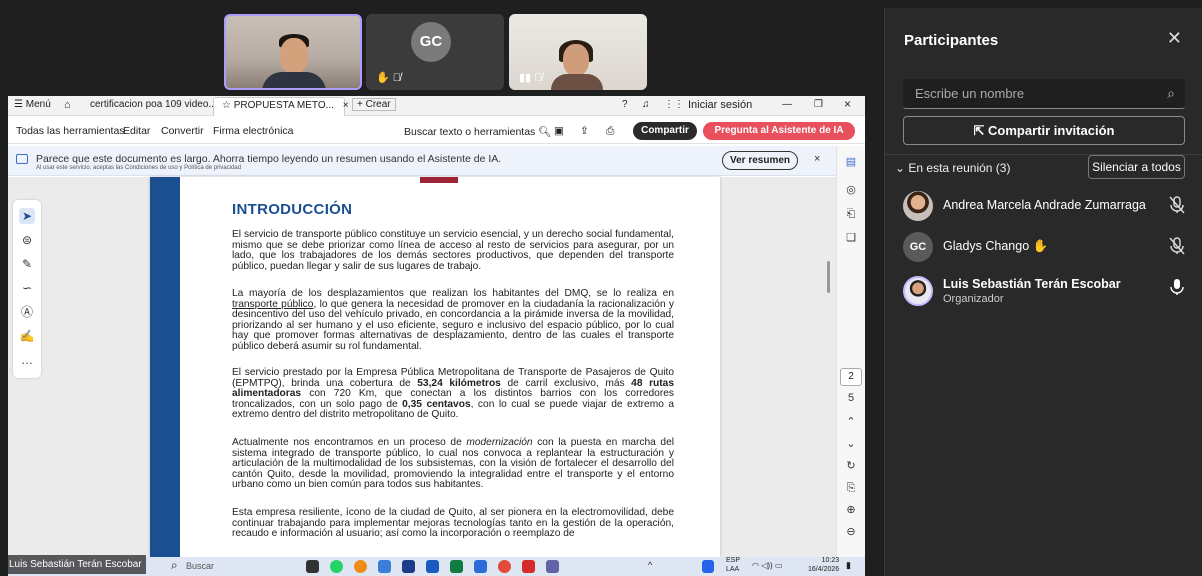 The height and width of the screenshot is (576, 1202). What do you see at coordinates (847, 104) in the screenshot?
I see `close-window-icon: ×` at bounding box center [847, 104].